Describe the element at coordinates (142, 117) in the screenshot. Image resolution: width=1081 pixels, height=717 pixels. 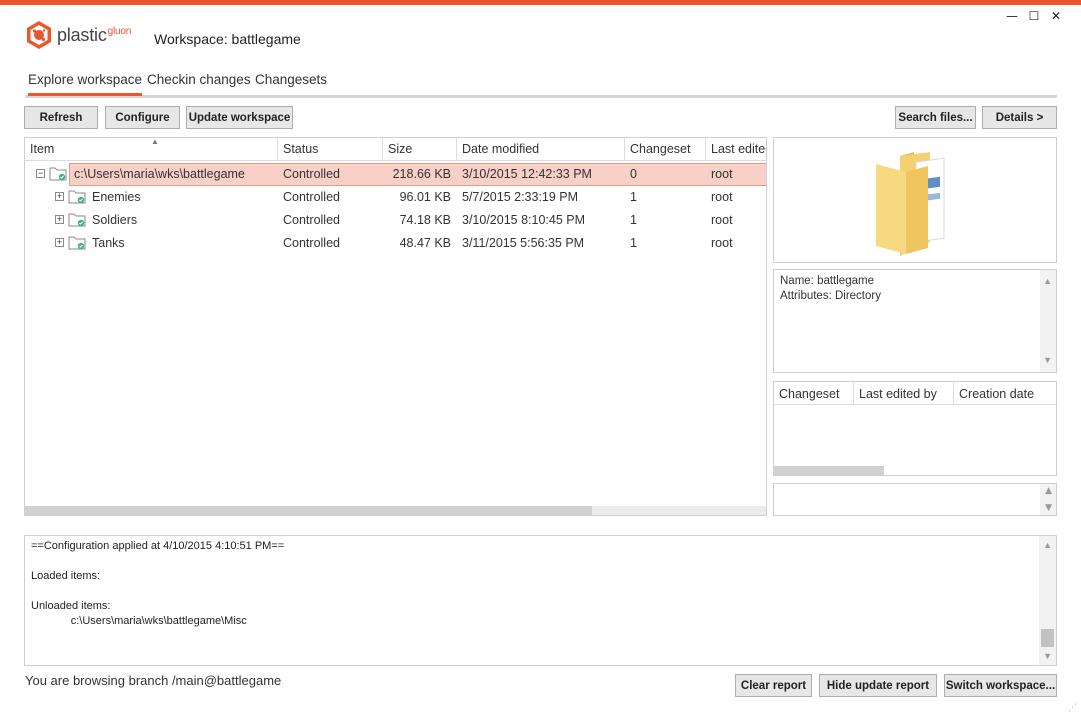
I see `configure-button: Configure` at that location.